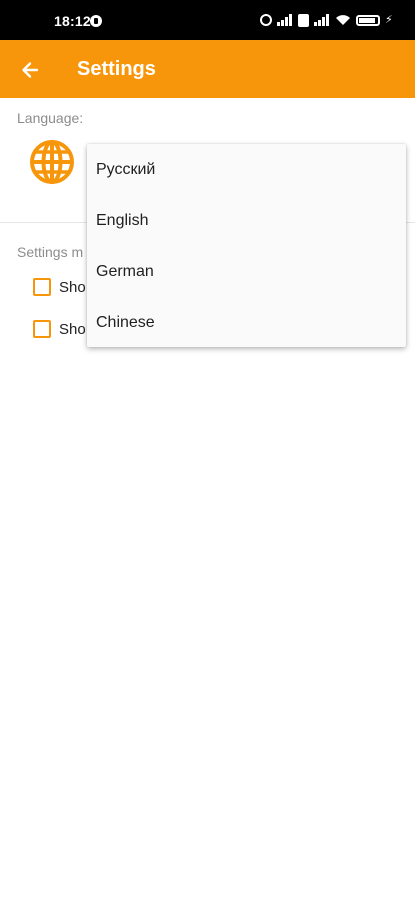  Describe the element at coordinates (72, 21) in the screenshot. I see `status-time: 18:12` at that location.